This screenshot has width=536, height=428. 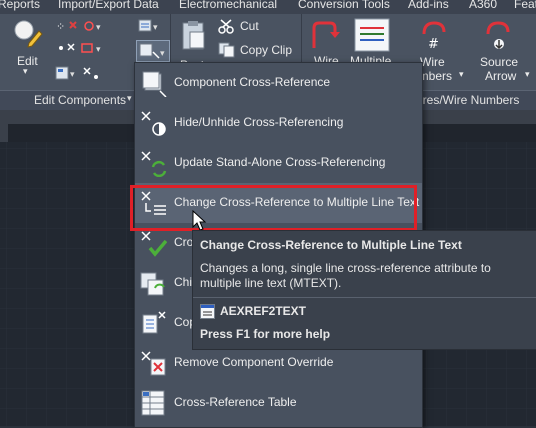 What do you see at coordinates (80, 100) in the screenshot?
I see `panel-label-edit-components: Edit Components` at bounding box center [80, 100].